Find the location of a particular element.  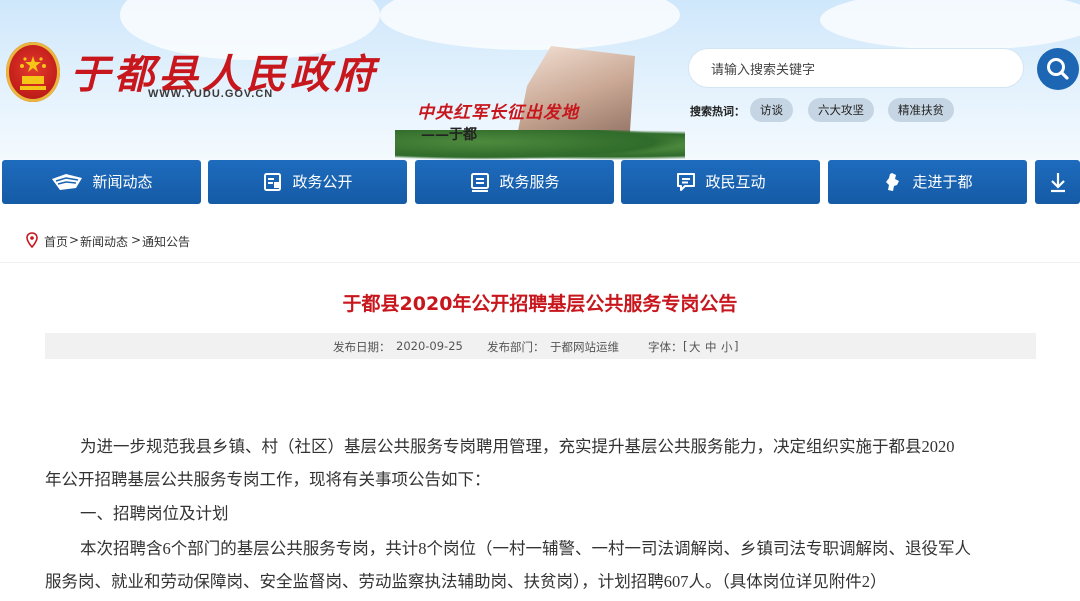

search-box is located at coordinates (856, 68).